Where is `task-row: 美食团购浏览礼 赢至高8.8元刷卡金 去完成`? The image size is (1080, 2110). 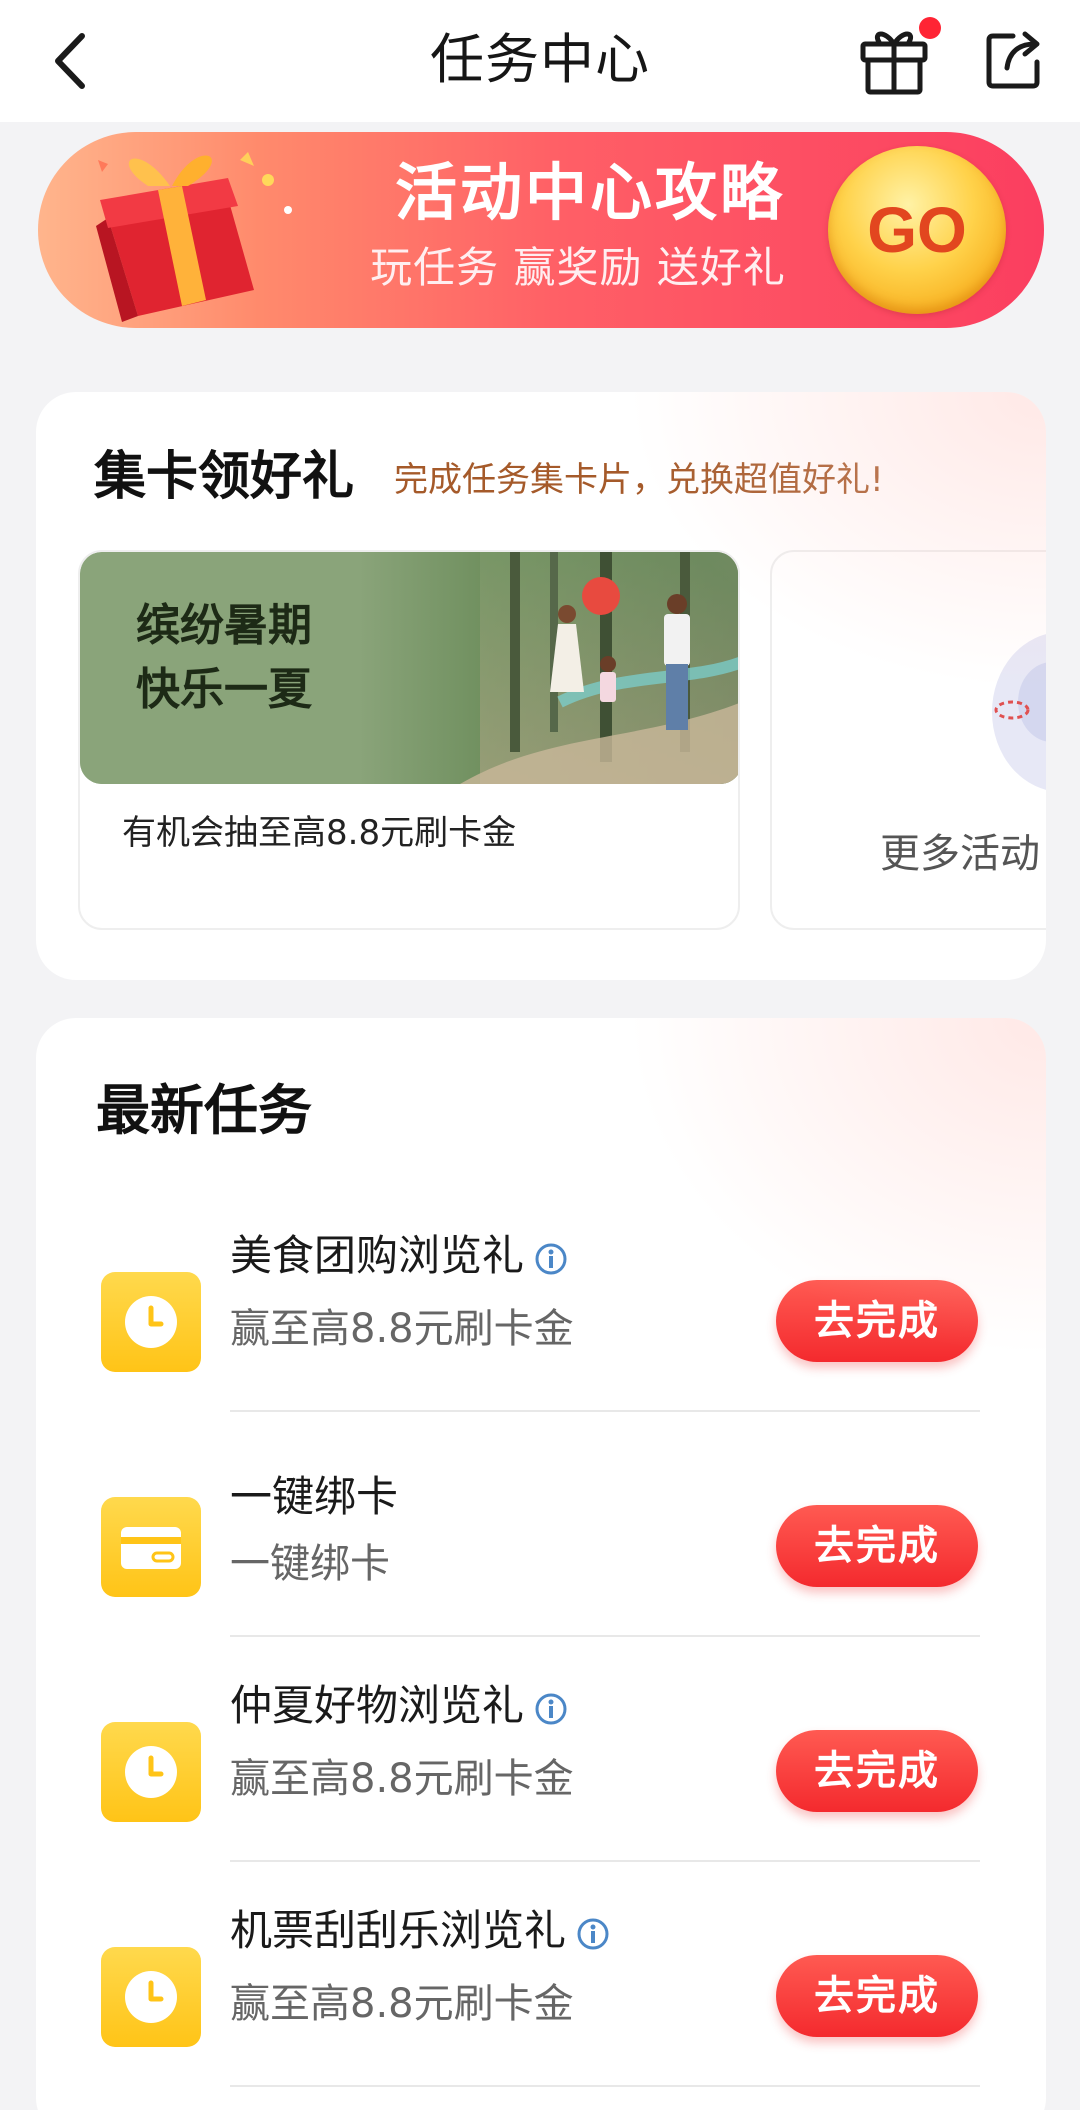
task-row: 美食团购浏览礼 赢至高8.8元刷卡金 去完成 is located at coordinates (541, 1299).